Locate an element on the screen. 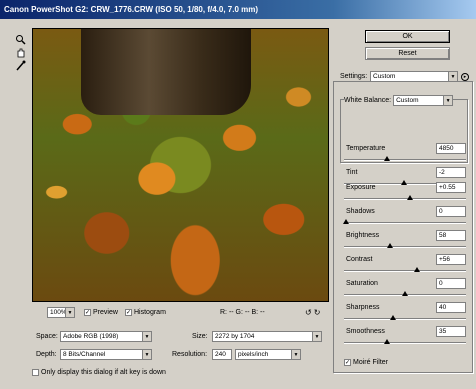 The width and height of the screenshot is (476, 389). resolution-value: 240 is located at coordinates (220, 354).